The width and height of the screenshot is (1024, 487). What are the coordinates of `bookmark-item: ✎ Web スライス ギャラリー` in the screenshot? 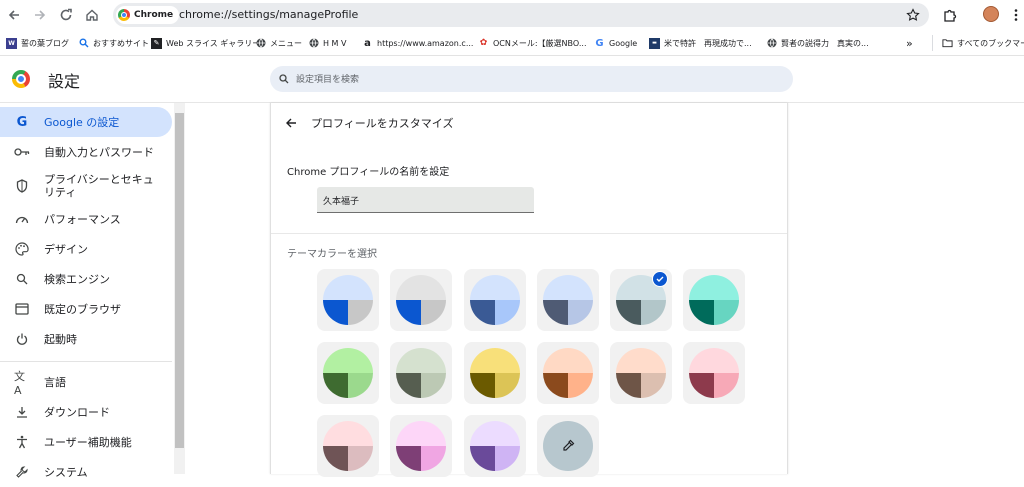 It's located at (205, 43).